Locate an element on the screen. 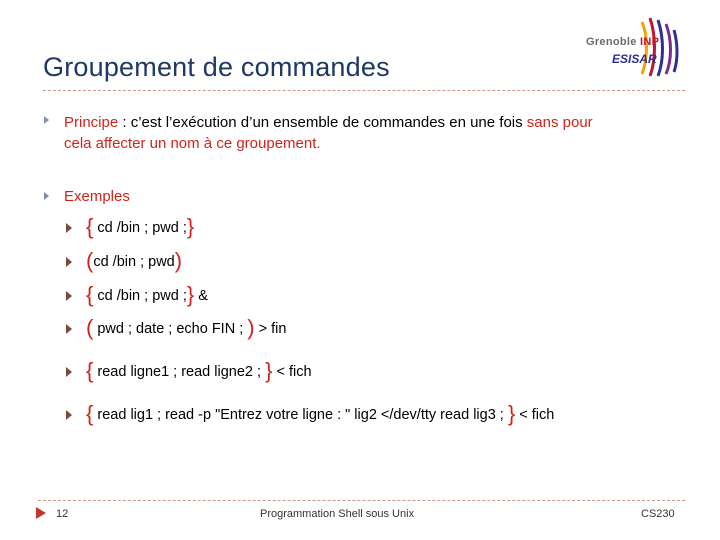  exemples-label: Exemples is located at coordinates (97, 196).